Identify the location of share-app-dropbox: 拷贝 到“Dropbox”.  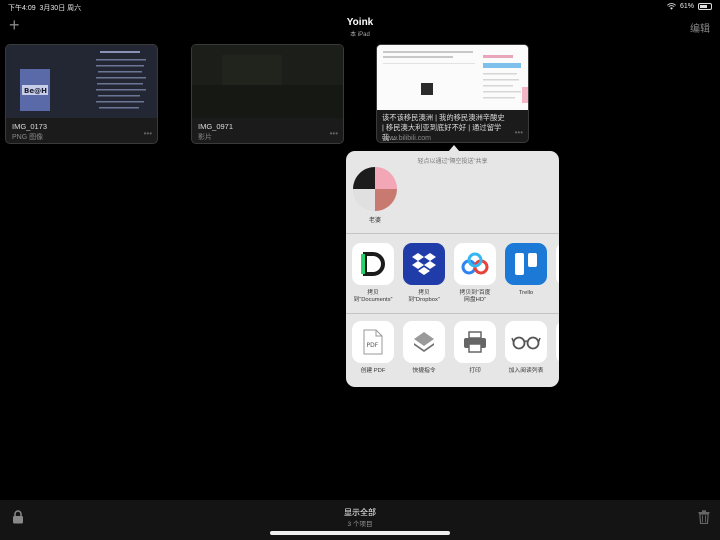
(424, 273).